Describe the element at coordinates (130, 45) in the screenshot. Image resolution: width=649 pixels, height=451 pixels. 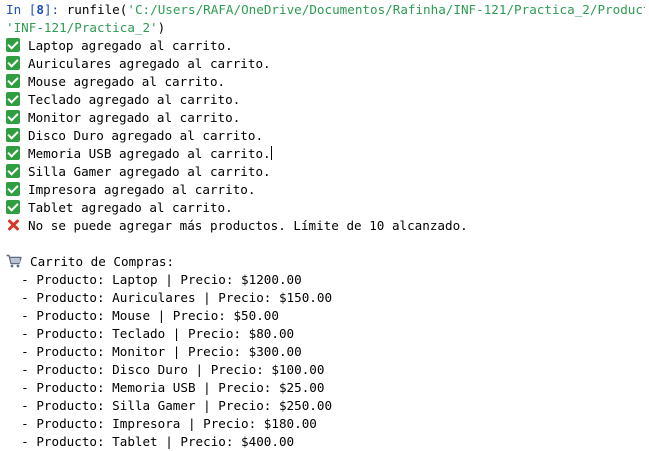
I see `added-message-text: Laptop agregado al carrito.` at that location.